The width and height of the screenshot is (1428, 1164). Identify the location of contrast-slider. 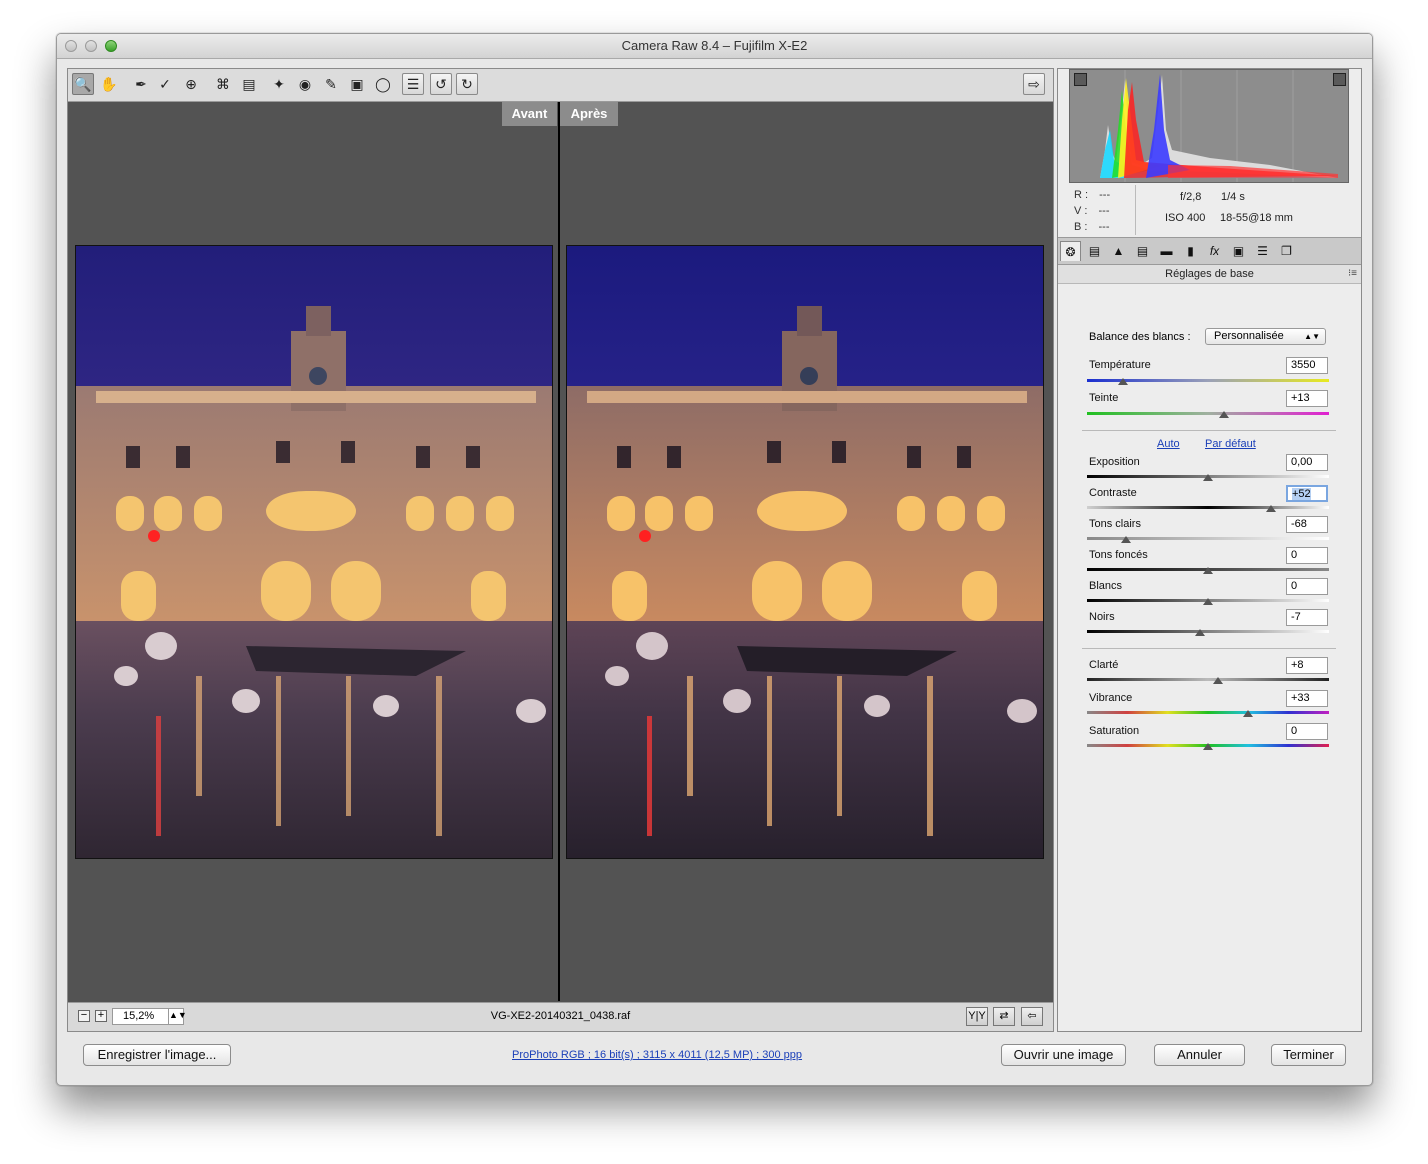
(1208, 507).